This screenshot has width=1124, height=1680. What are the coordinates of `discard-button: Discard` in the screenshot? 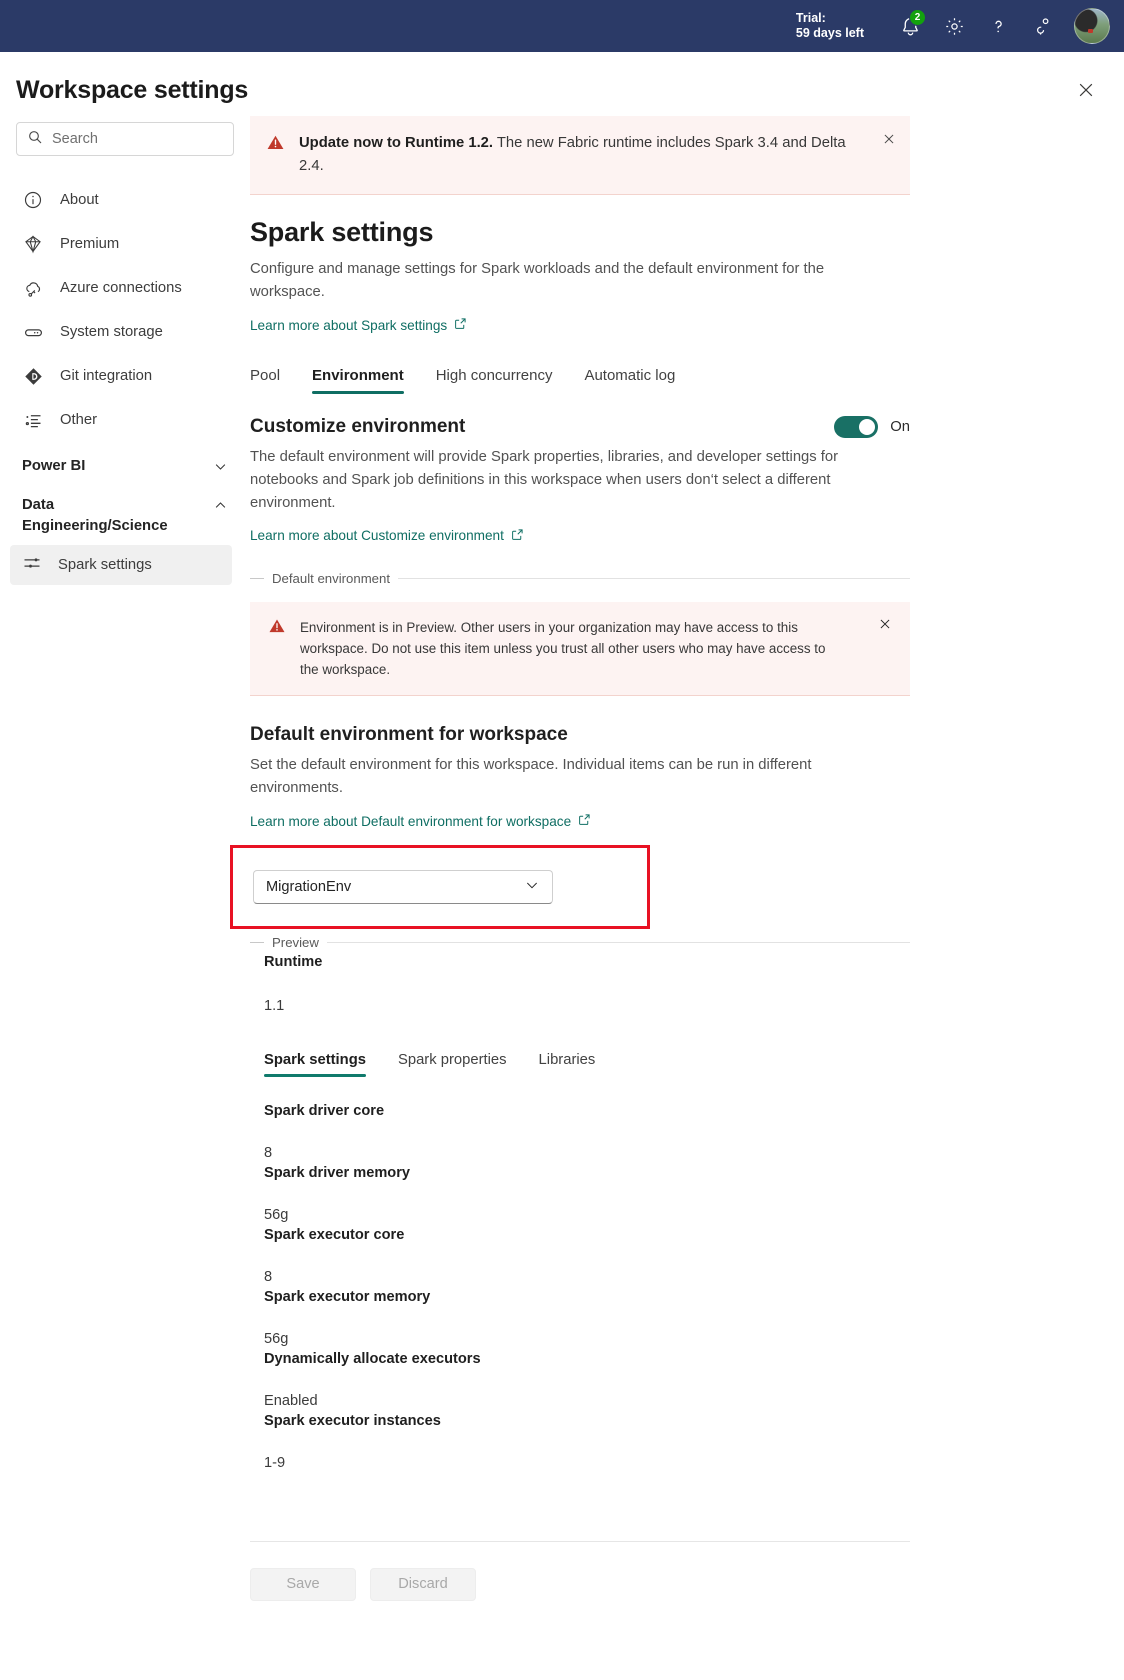 It's located at (423, 1584).